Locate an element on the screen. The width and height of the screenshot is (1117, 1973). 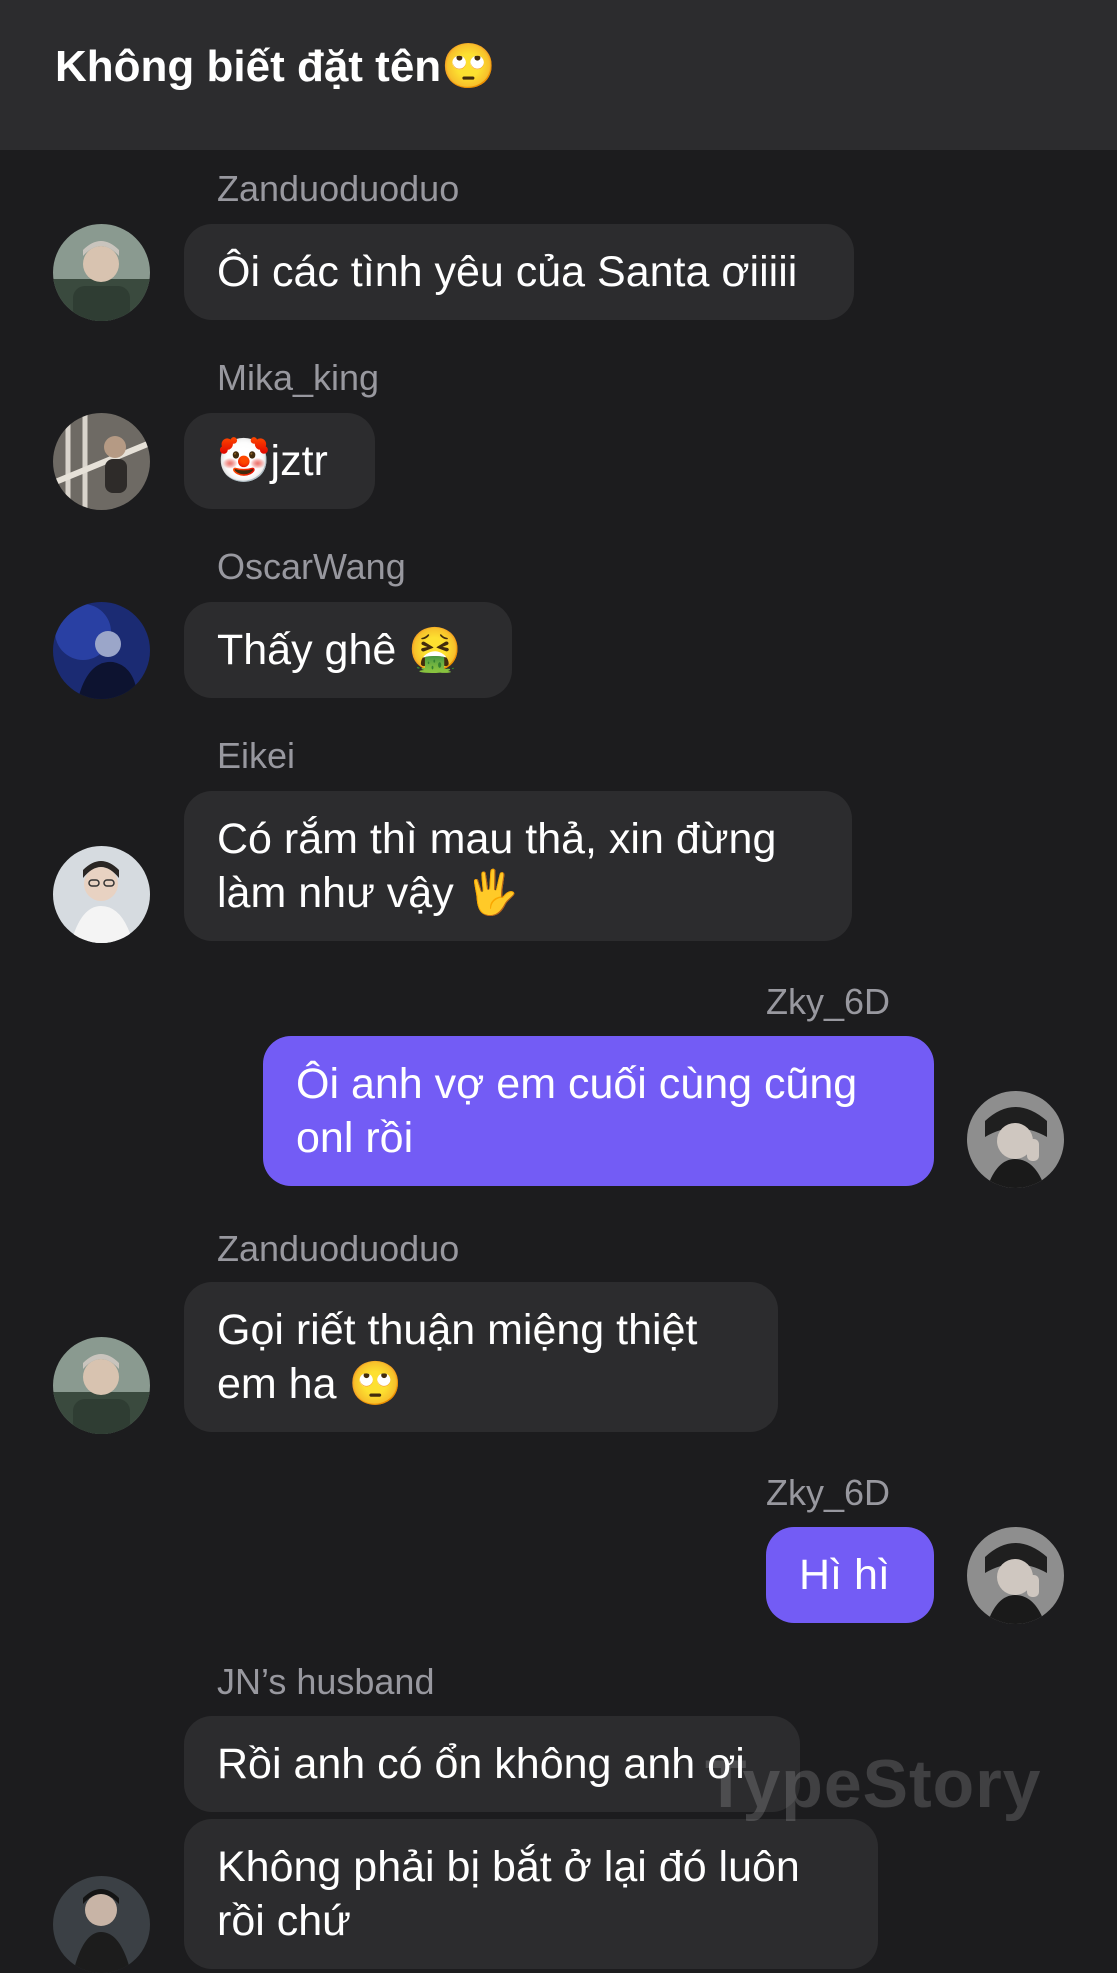
message-bubble-mine: Hì hì is located at coordinates (850, 1575).